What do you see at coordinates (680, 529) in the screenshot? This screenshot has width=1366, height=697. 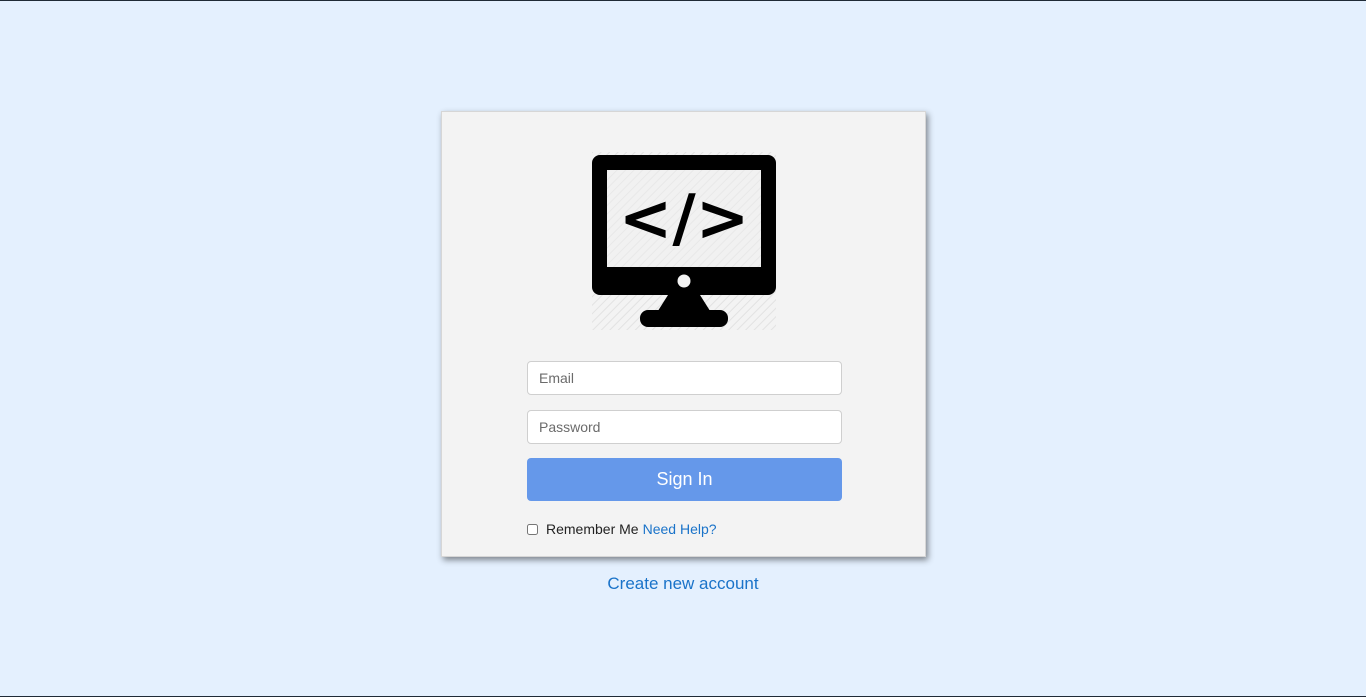 I see `need-help-link: Need Help?` at bounding box center [680, 529].